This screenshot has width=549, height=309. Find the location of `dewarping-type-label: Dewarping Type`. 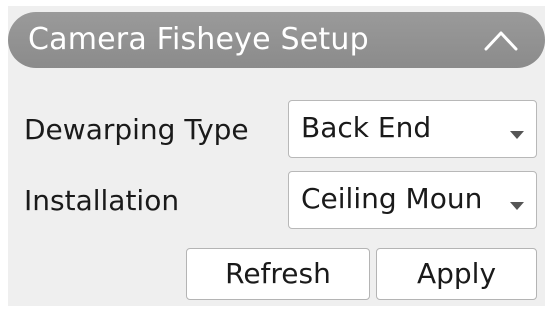

dewarping-type-label: Dewarping Type is located at coordinates (136, 129).